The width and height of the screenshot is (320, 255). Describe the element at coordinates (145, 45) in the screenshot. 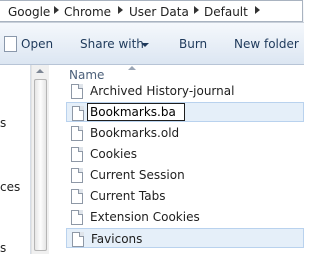

I see `chevron-down-icon` at that location.